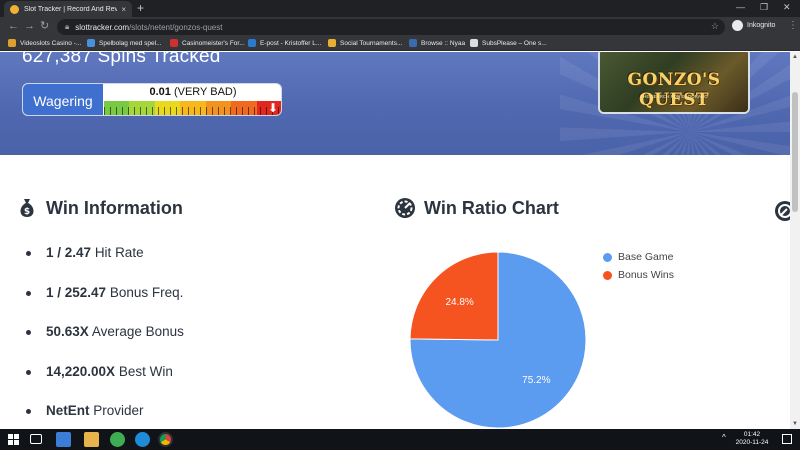 Image resolution: width=800 pixels, height=450 pixels. What do you see at coordinates (81, 371) in the screenshot?
I see `stat-value: 14,220.00X` at bounding box center [81, 371].